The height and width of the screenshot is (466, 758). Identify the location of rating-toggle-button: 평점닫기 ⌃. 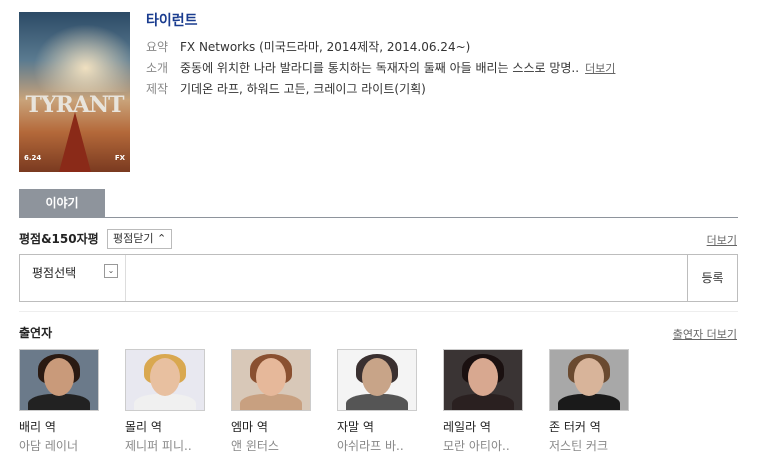
(140, 239).